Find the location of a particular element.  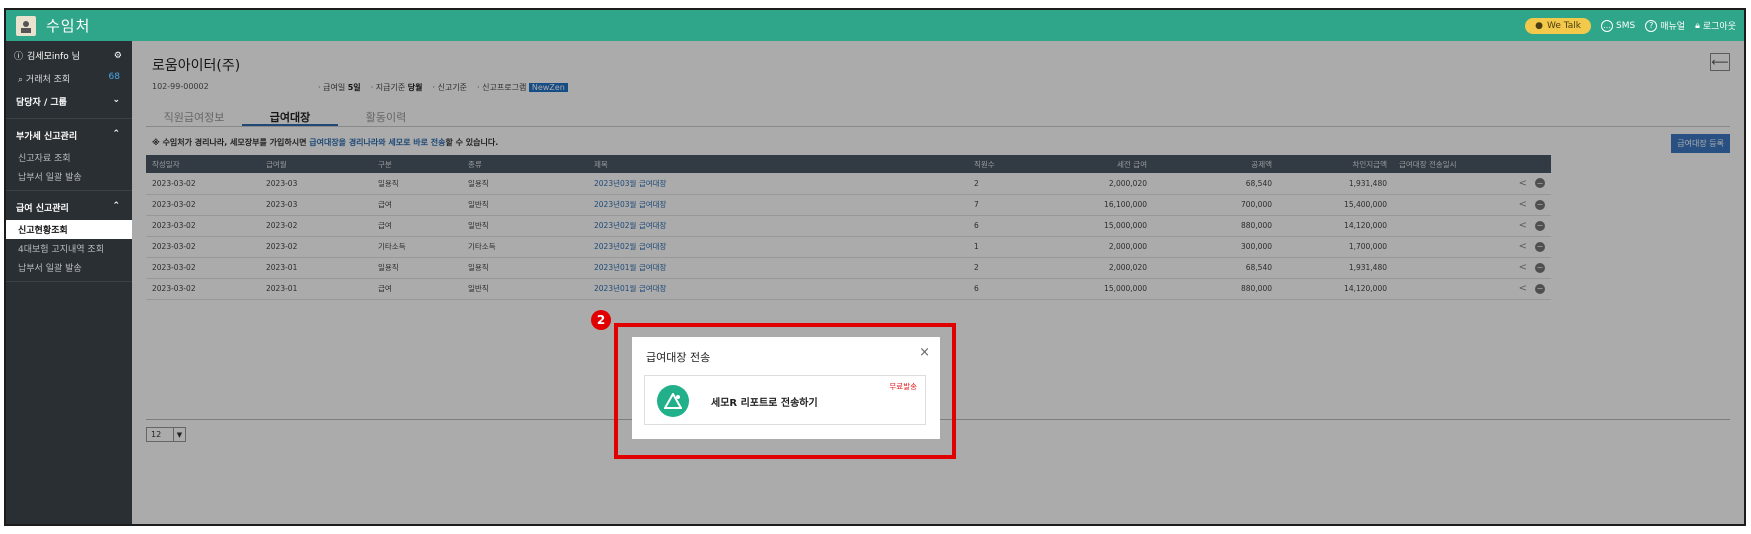

manual-label: 매뉴얼 is located at coordinates (1673, 27).